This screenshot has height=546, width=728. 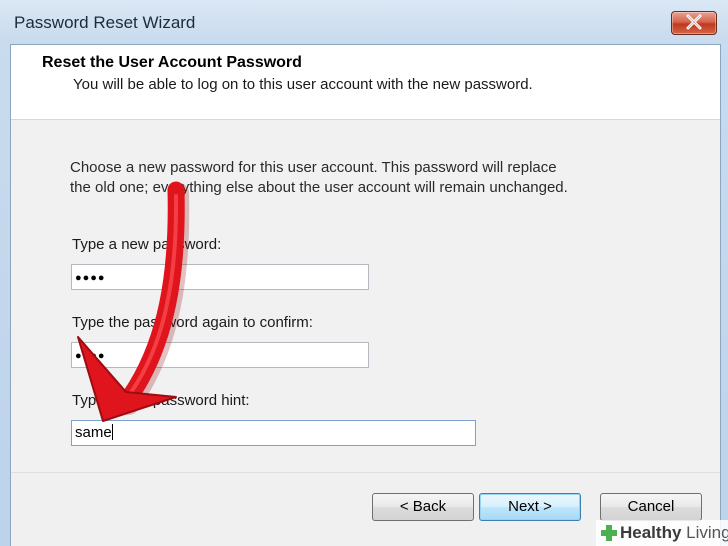 I want to click on watermark: Healthy Living, so click(x=662, y=533).